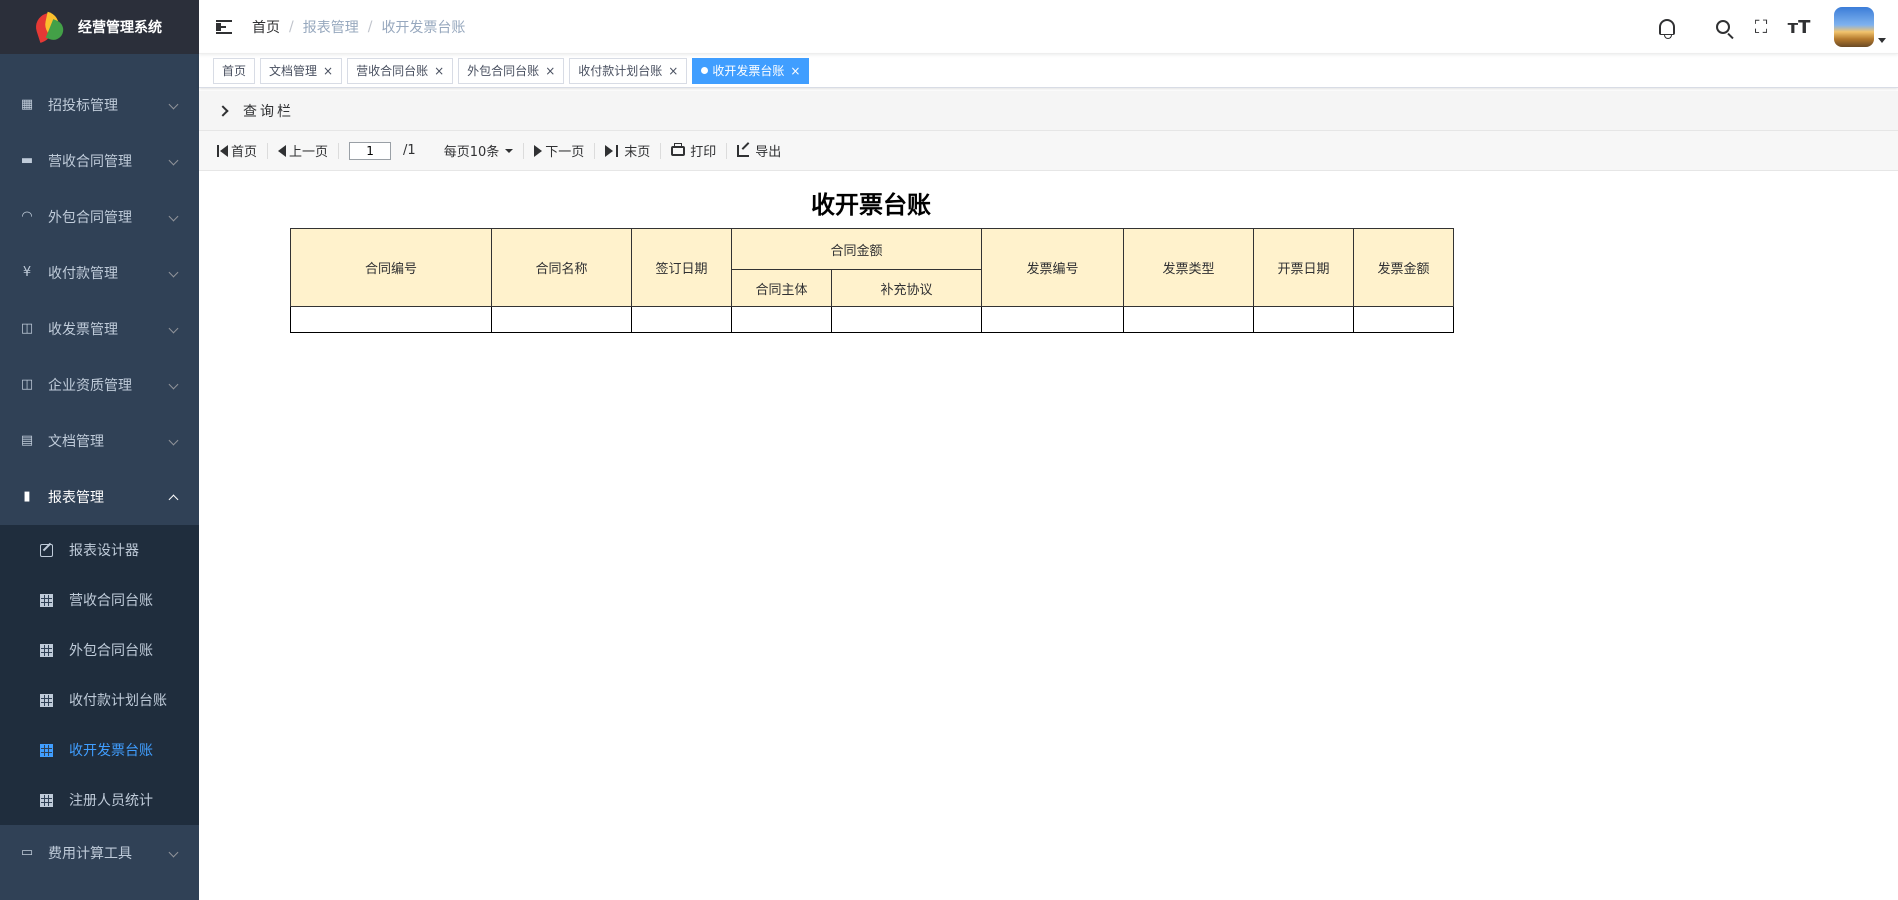 The image size is (1898, 900). I want to click on tag-revenue-ledger: 营收合同台账 ×, so click(400, 70).